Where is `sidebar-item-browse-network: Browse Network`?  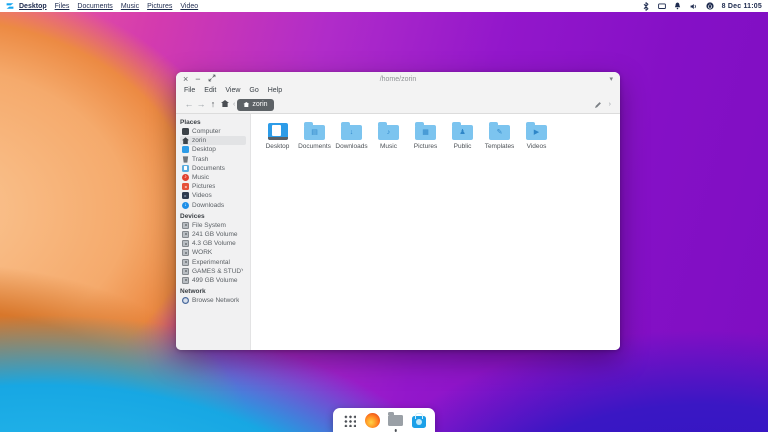
sidebar-item-browse-network: Browse Network is located at coordinates (213, 300).